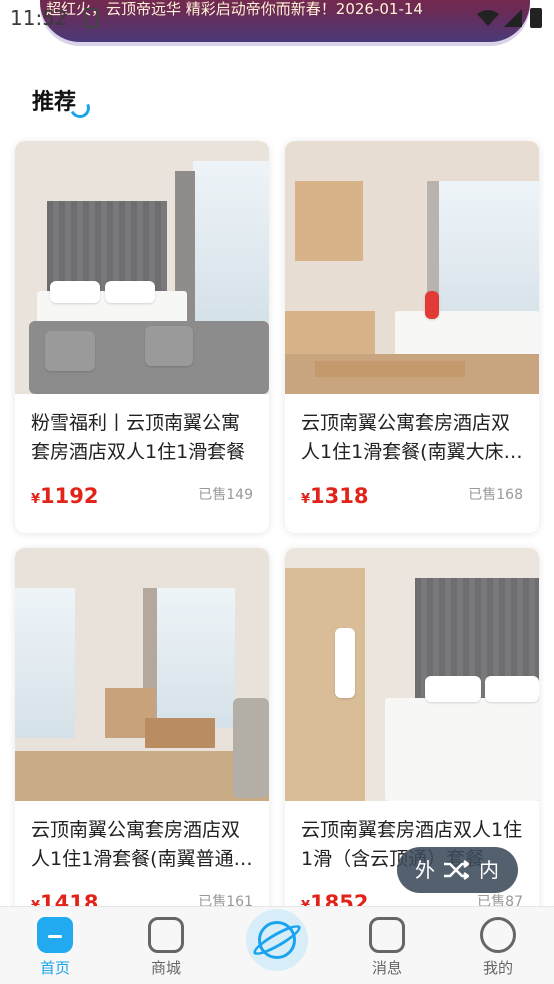  I want to click on sold-count: 已售149, so click(225, 495).